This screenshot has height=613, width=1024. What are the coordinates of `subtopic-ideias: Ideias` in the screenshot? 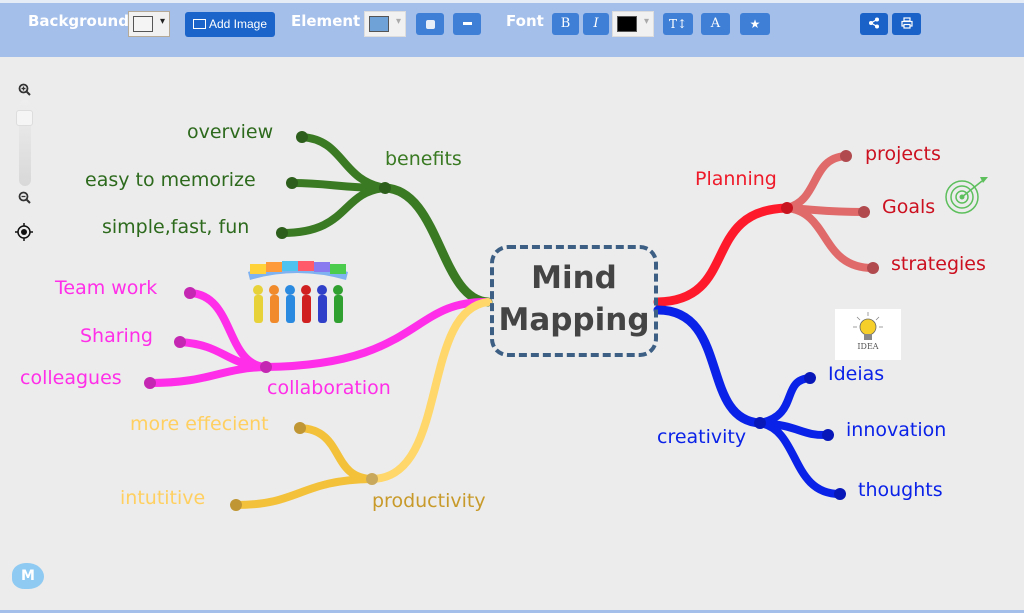 It's located at (856, 374).